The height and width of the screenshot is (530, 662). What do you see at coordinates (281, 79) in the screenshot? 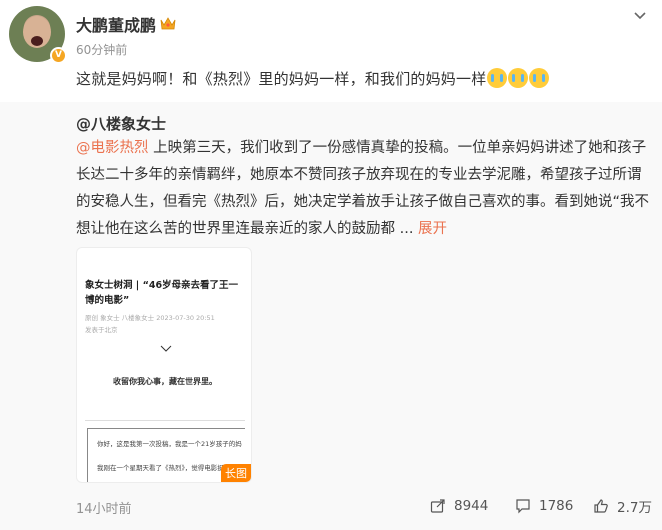
I see `post-text-content: 这就是妈妈啊！和《热烈》里的妈妈一样，和我们的妈妈一样` at bounding box center [281, 79].